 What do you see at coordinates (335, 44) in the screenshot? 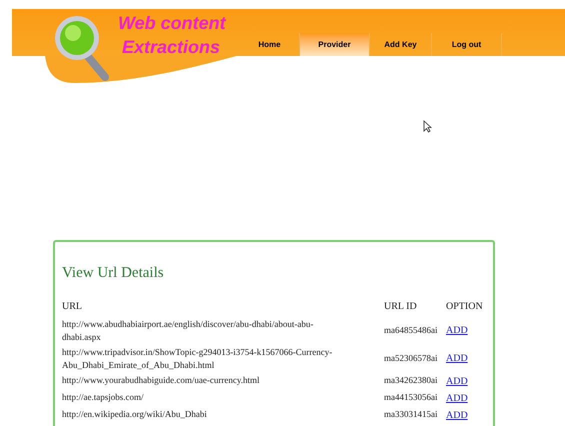
I see `nav-link: Provider` at bounding box center [335, 44].